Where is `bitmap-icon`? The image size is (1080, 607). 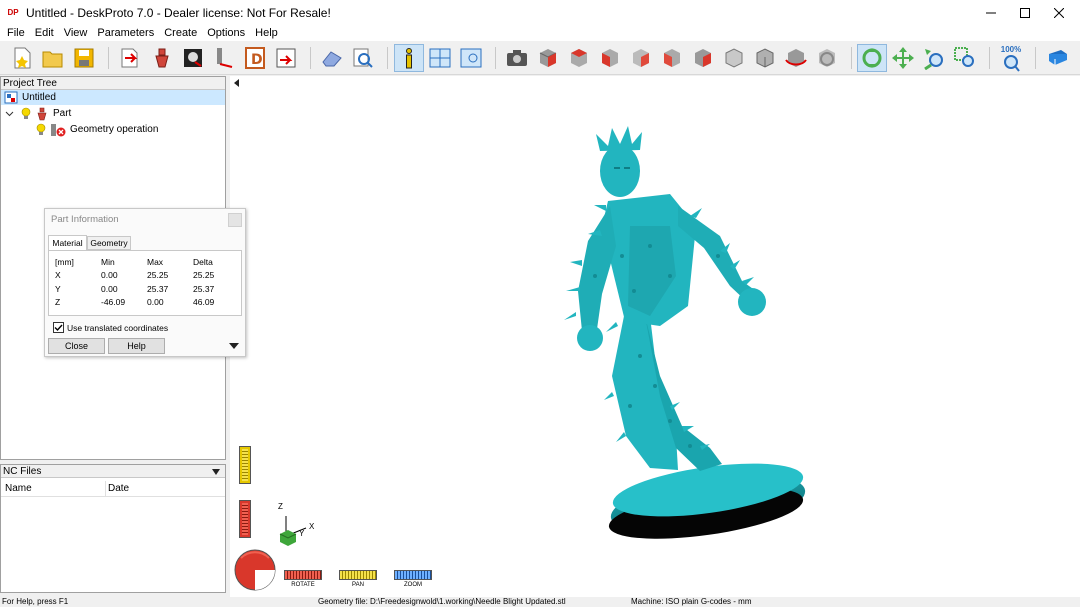
bitmap-icon is located at coordinates (193, 58).